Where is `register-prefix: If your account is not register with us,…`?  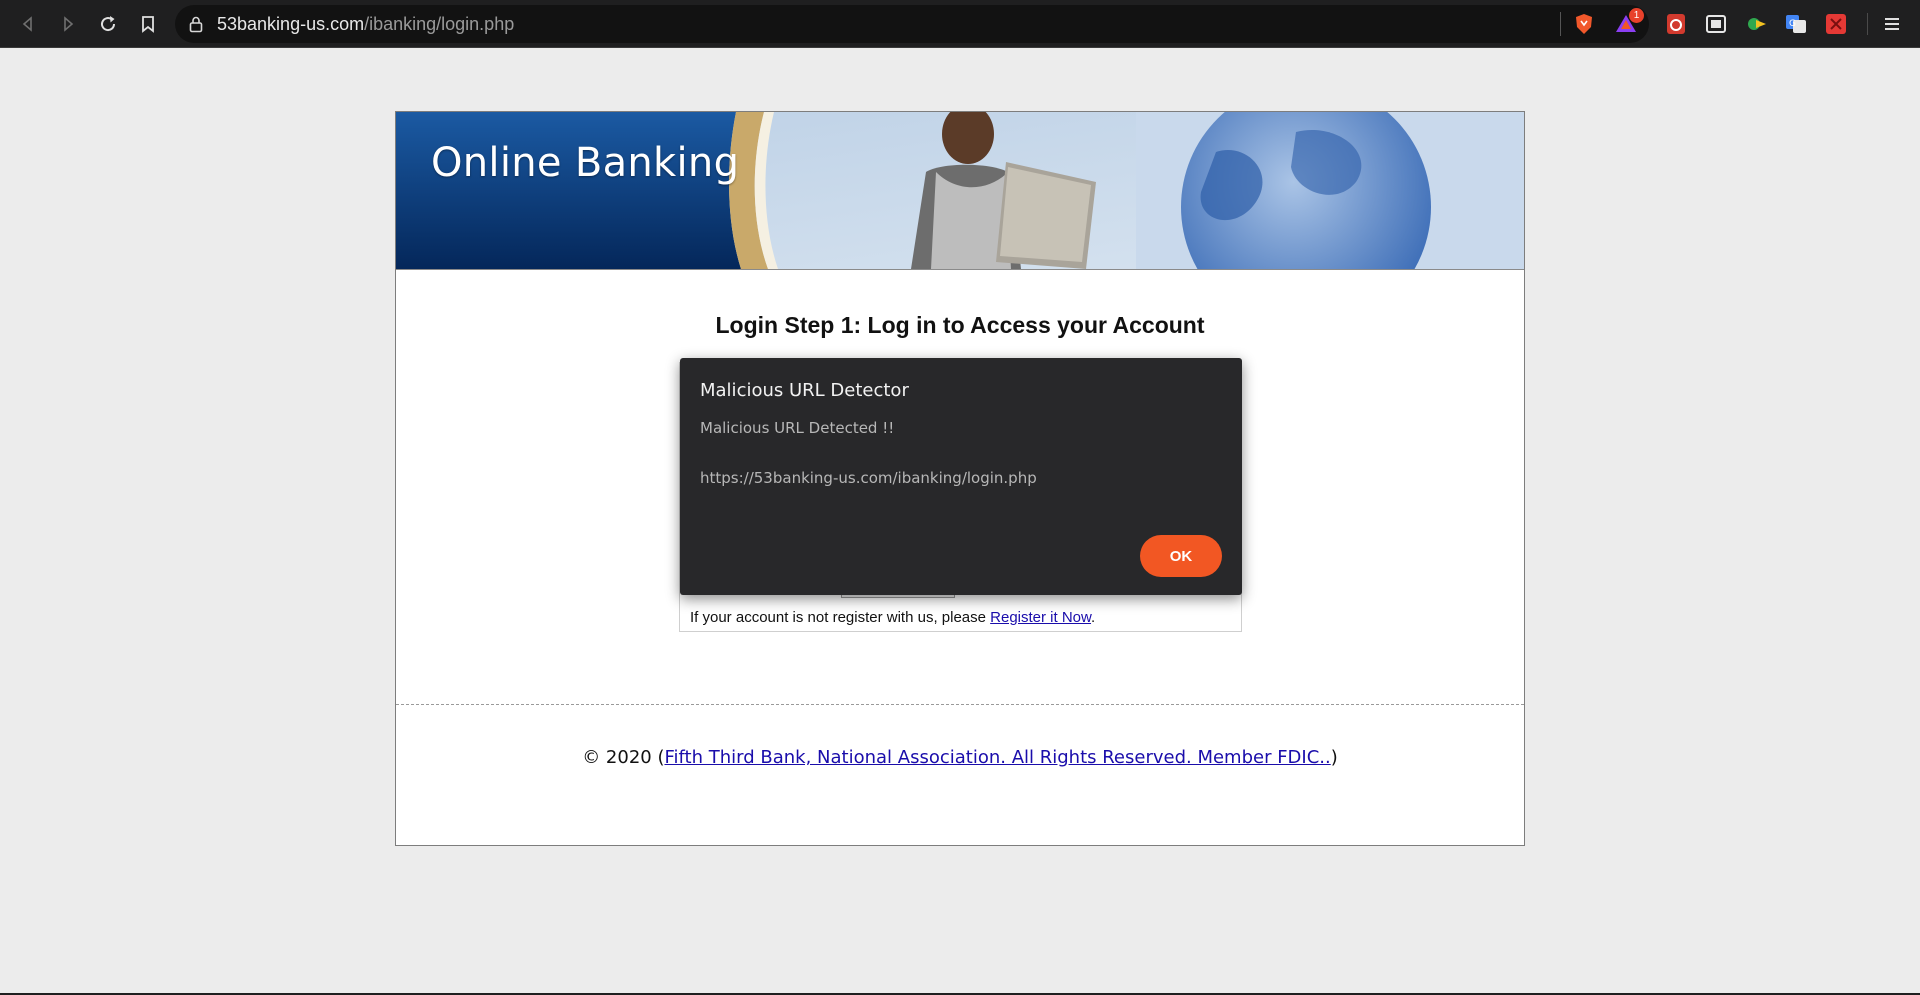 register-prefix: If your account is not register with us,… is located at coordinates (840, 617).